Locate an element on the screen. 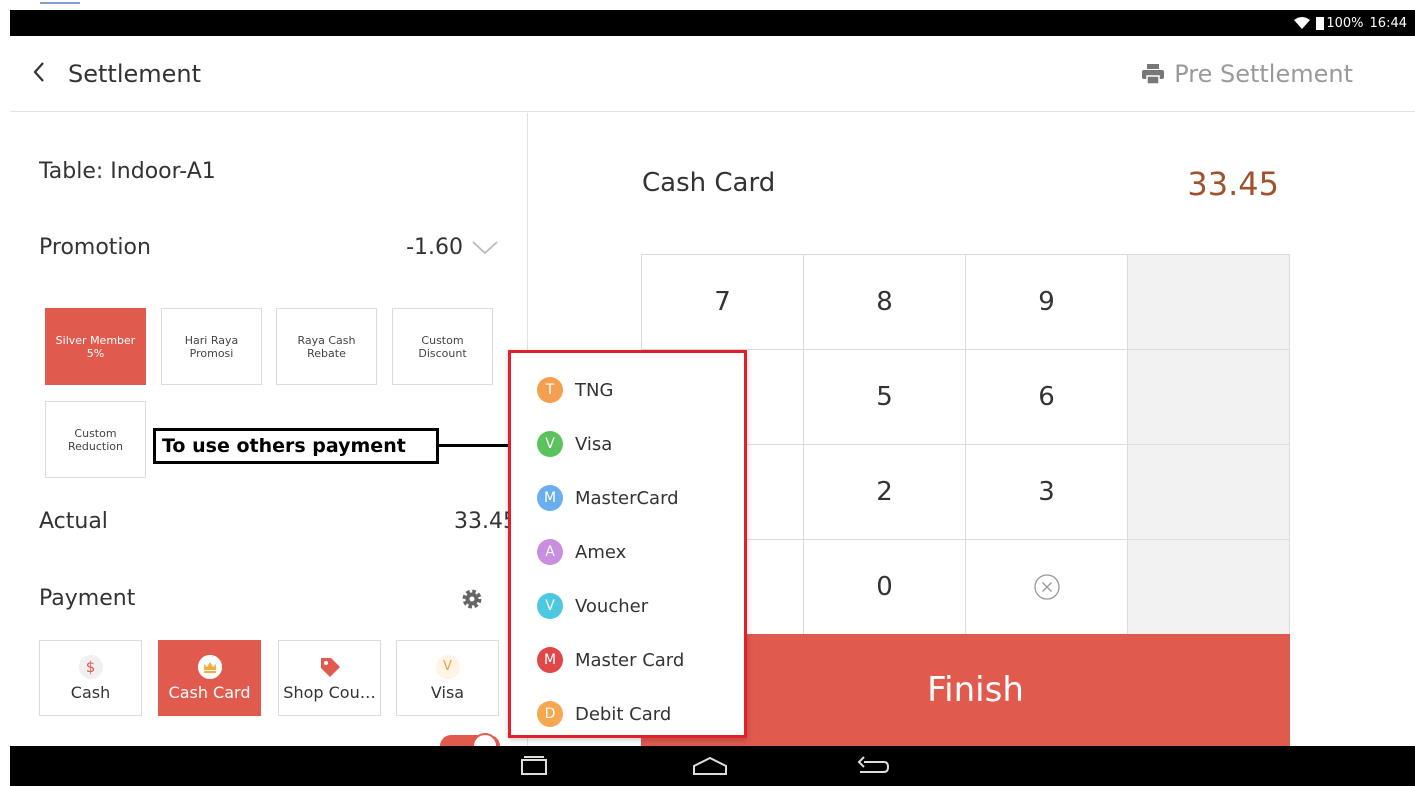 The width and height of the screenshot is (1415, 786). chevron-left-icon is located at coordinates (39, 74).